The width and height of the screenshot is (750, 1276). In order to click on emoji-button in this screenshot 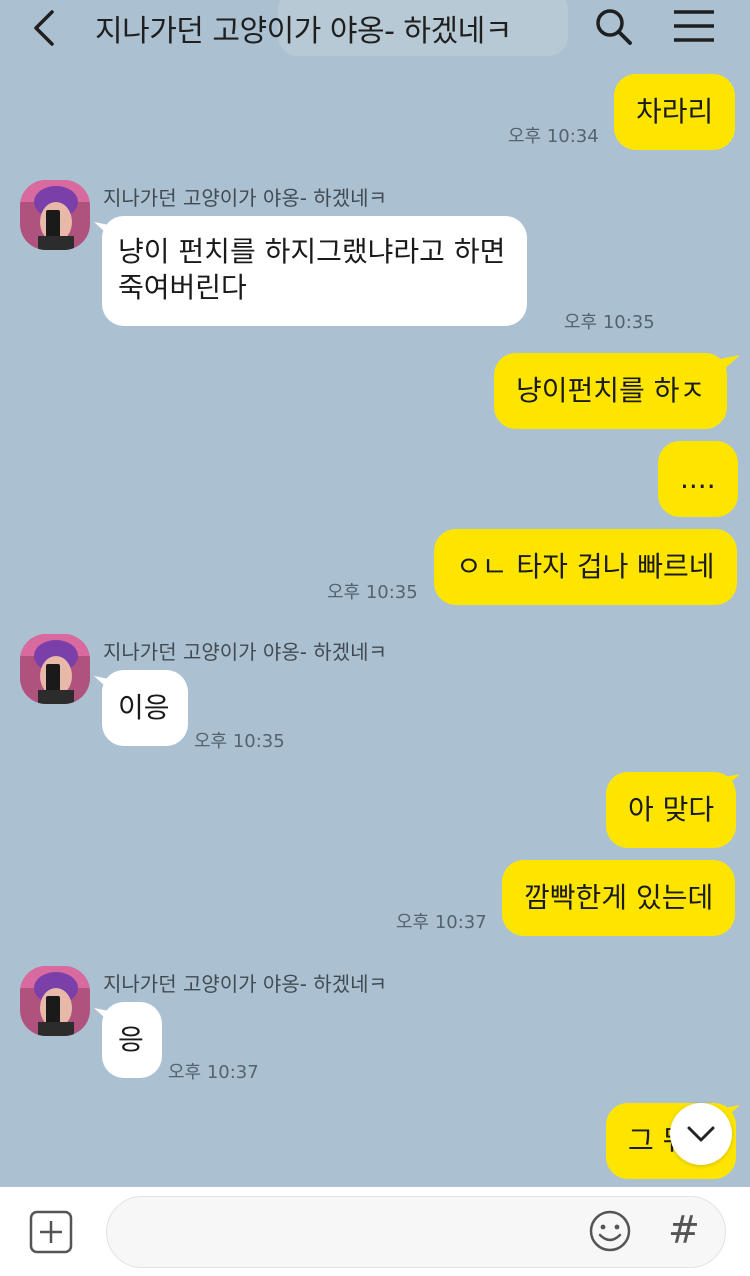, I will do `click(610, 1231)`.